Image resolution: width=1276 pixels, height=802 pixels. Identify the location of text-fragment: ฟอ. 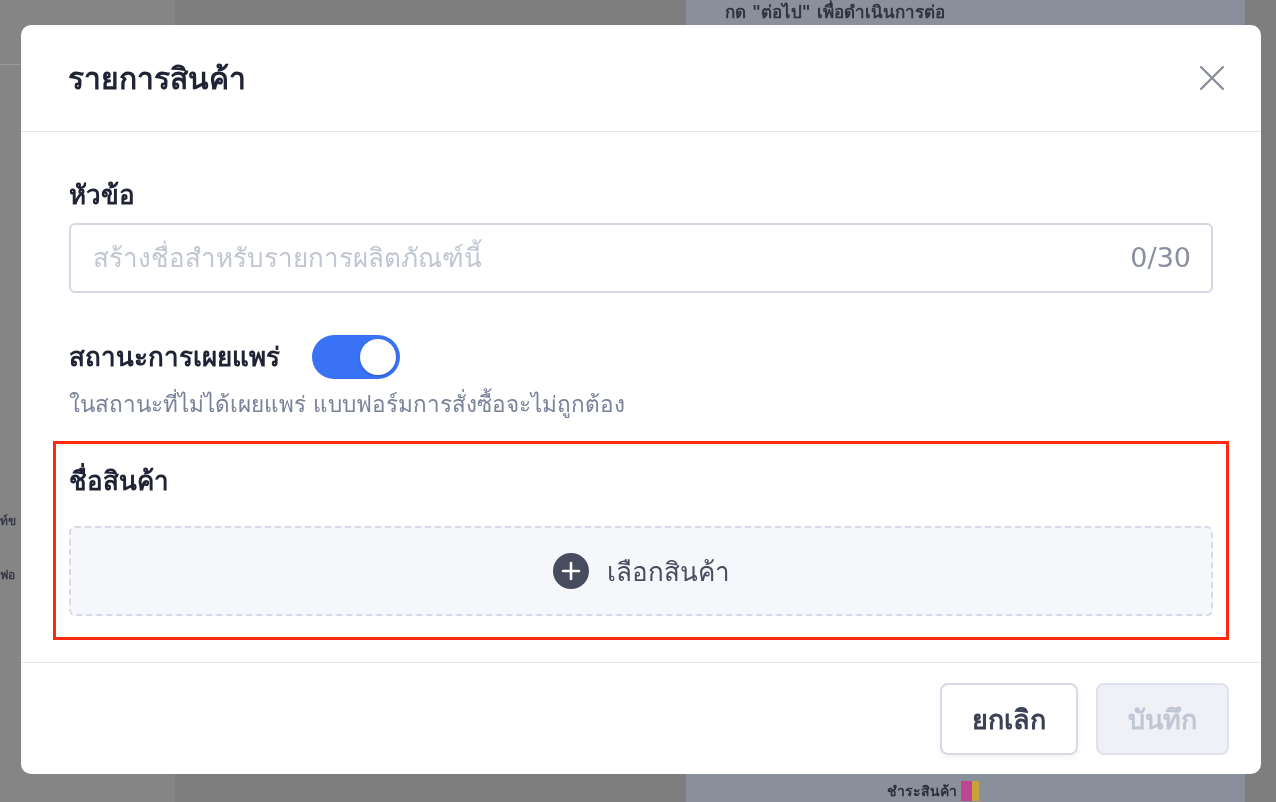
(8, 575).